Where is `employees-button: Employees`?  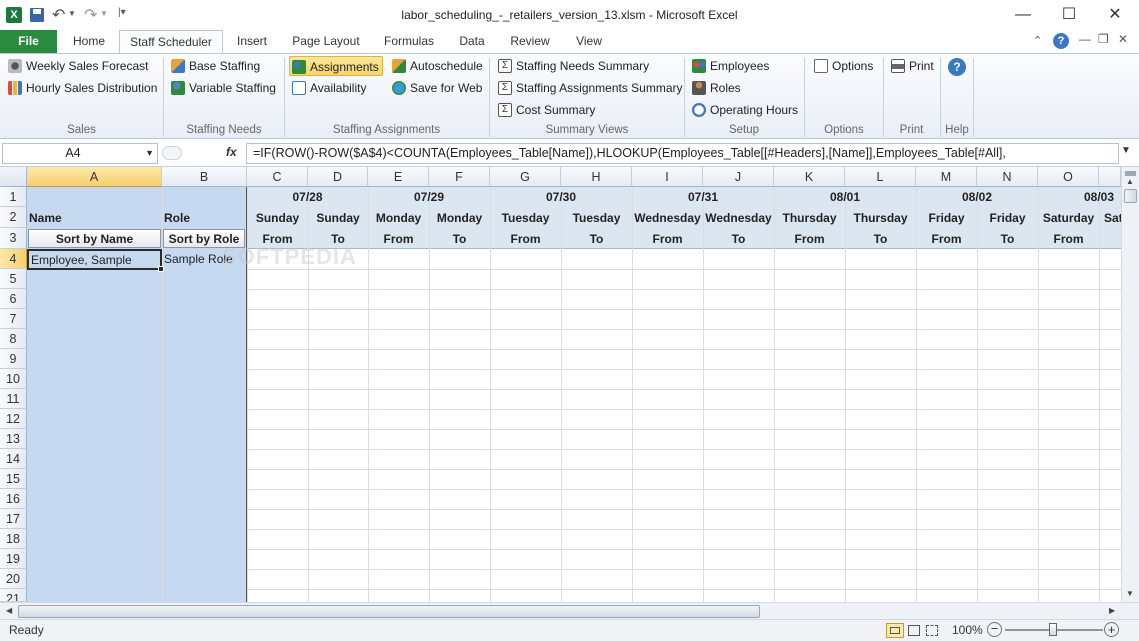
employees-button: Employees is located at coordinates (729, 66).